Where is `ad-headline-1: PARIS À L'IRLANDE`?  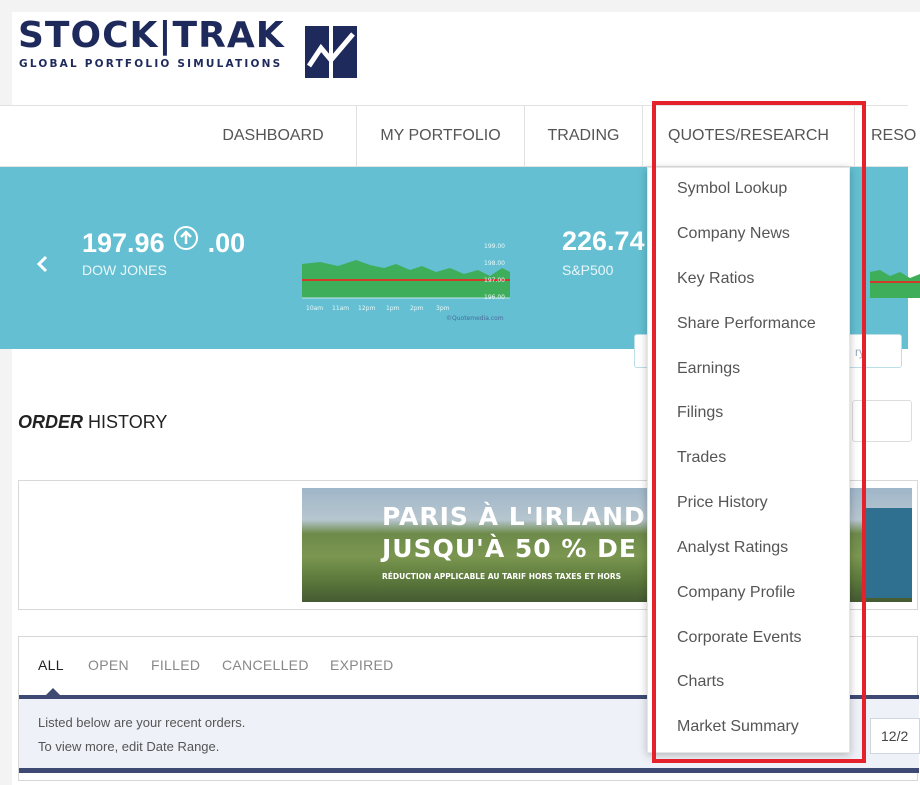
ad-headline-1: PARIS À L'IRLANDE is located at coordinates (523, 516).